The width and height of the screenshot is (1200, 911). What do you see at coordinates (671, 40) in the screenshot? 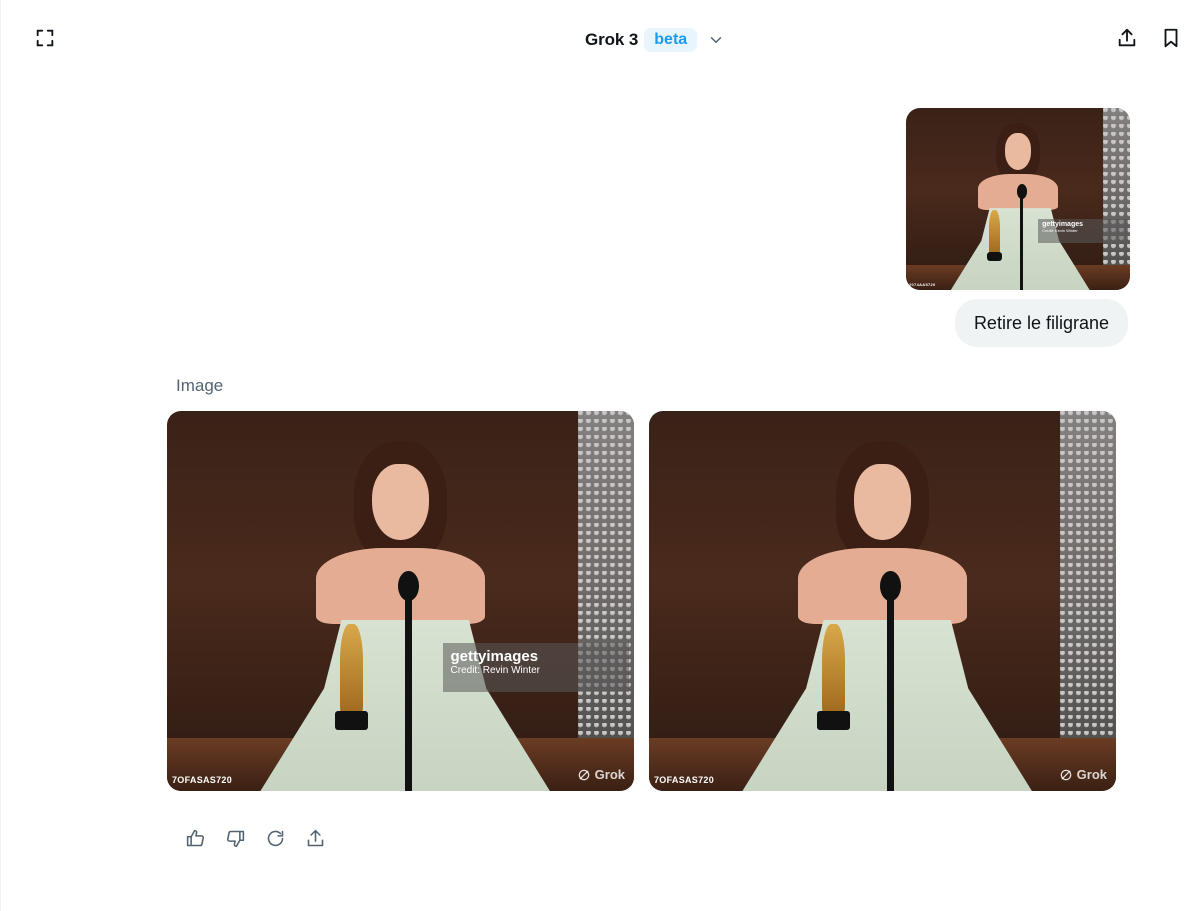
I see `beta-badge: beta` at bounding box center [671, 40].